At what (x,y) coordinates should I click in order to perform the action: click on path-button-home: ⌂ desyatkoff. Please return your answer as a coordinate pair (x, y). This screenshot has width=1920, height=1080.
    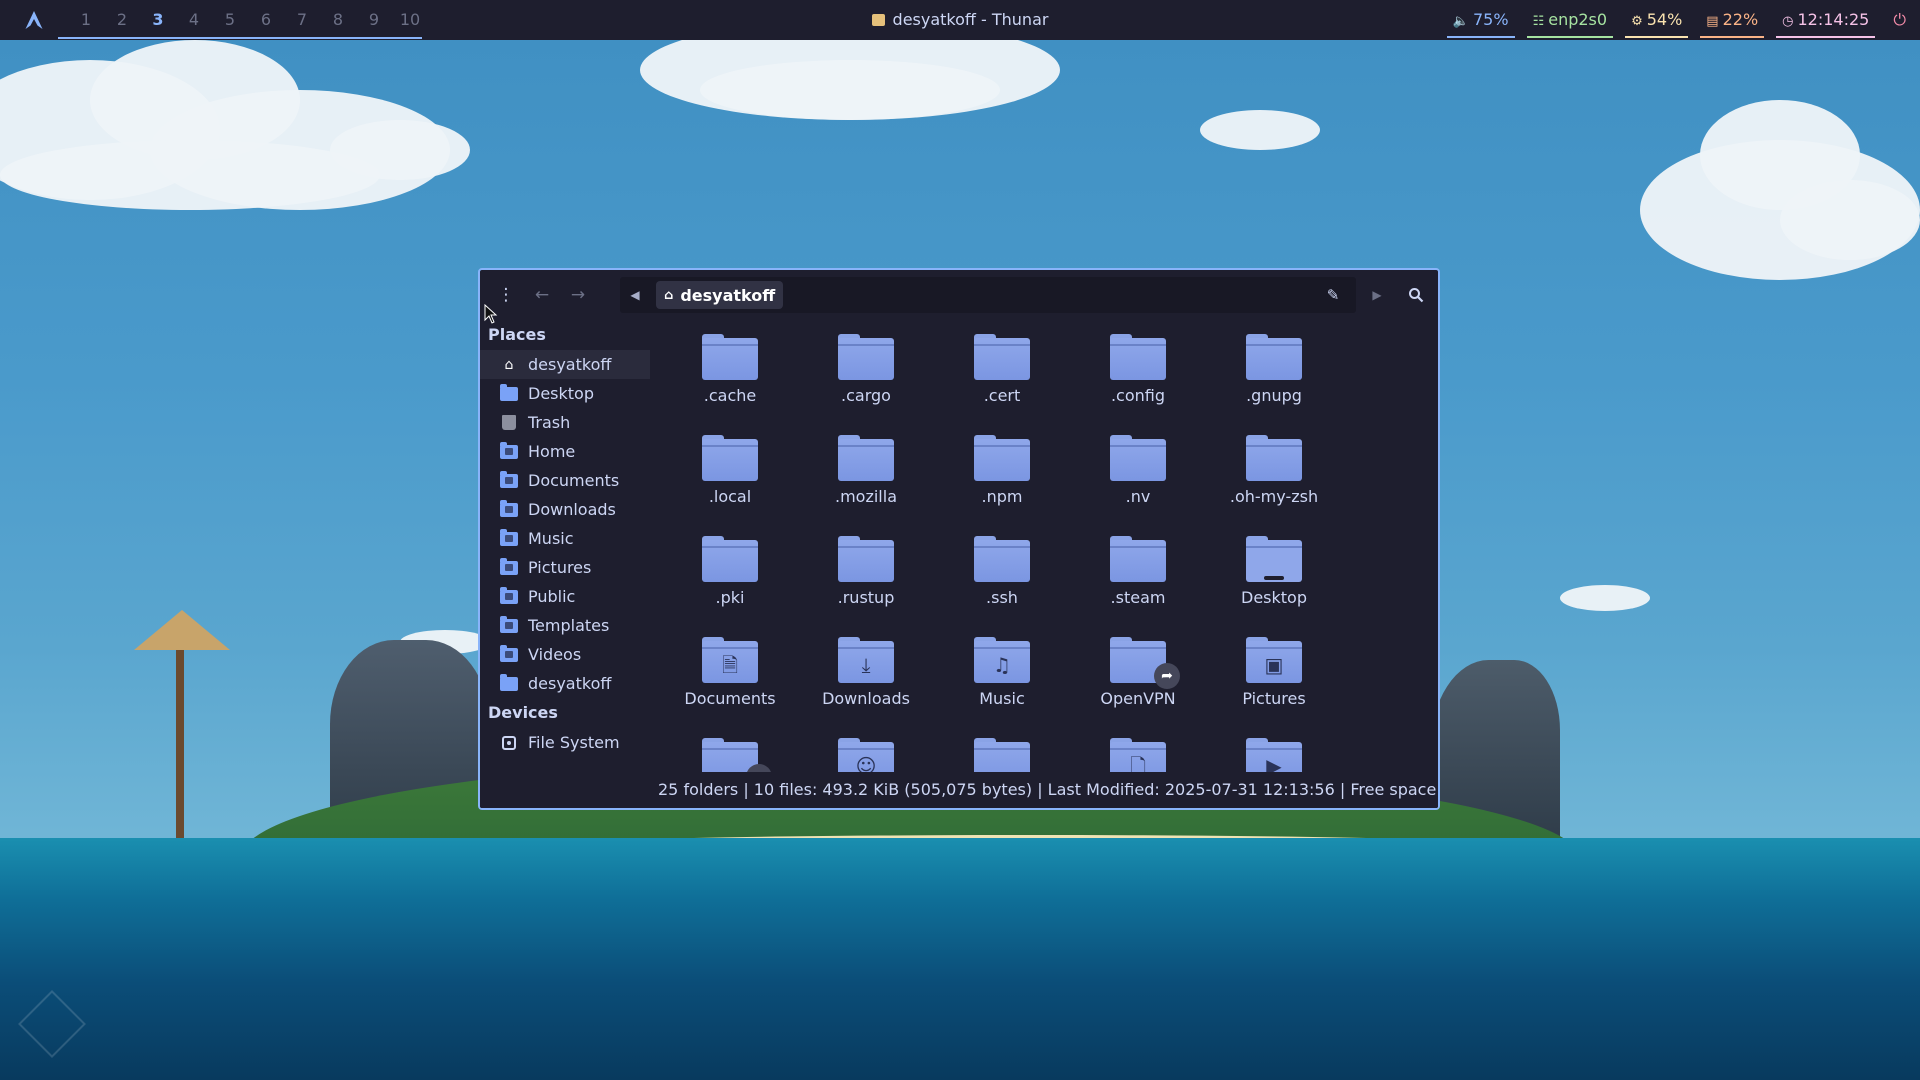
    Looking at the image, I should click on (720, 295).